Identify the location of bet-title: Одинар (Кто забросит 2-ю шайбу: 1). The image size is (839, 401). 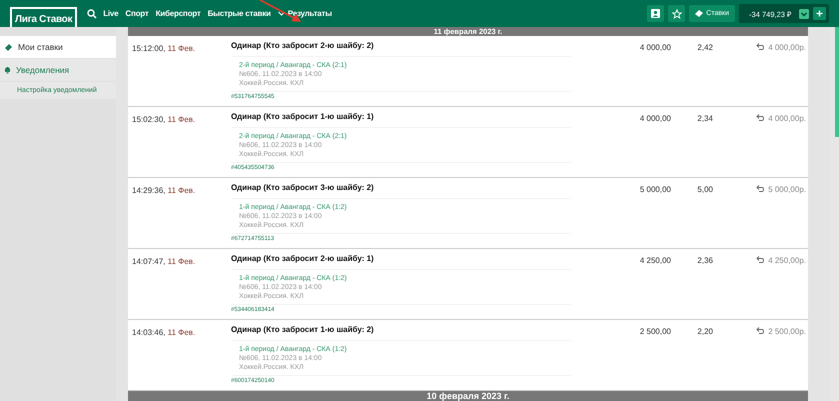
(401, 259).